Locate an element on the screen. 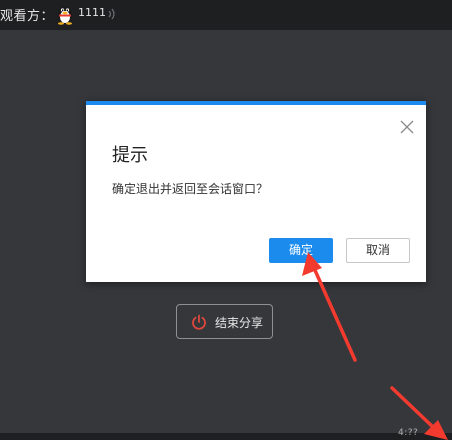 The width and height of the screenshot is (452, 440). end-share-button: 结束分享 is located at coordinates (224, 321).